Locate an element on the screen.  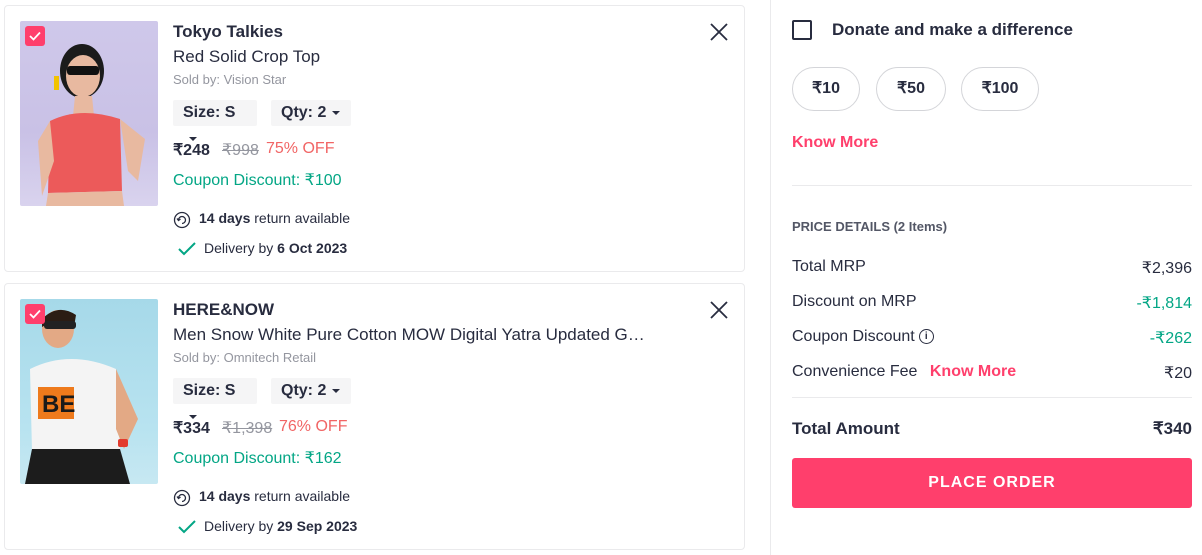
convenience-know-more-link: Know More is located at coordinates (973, 371).